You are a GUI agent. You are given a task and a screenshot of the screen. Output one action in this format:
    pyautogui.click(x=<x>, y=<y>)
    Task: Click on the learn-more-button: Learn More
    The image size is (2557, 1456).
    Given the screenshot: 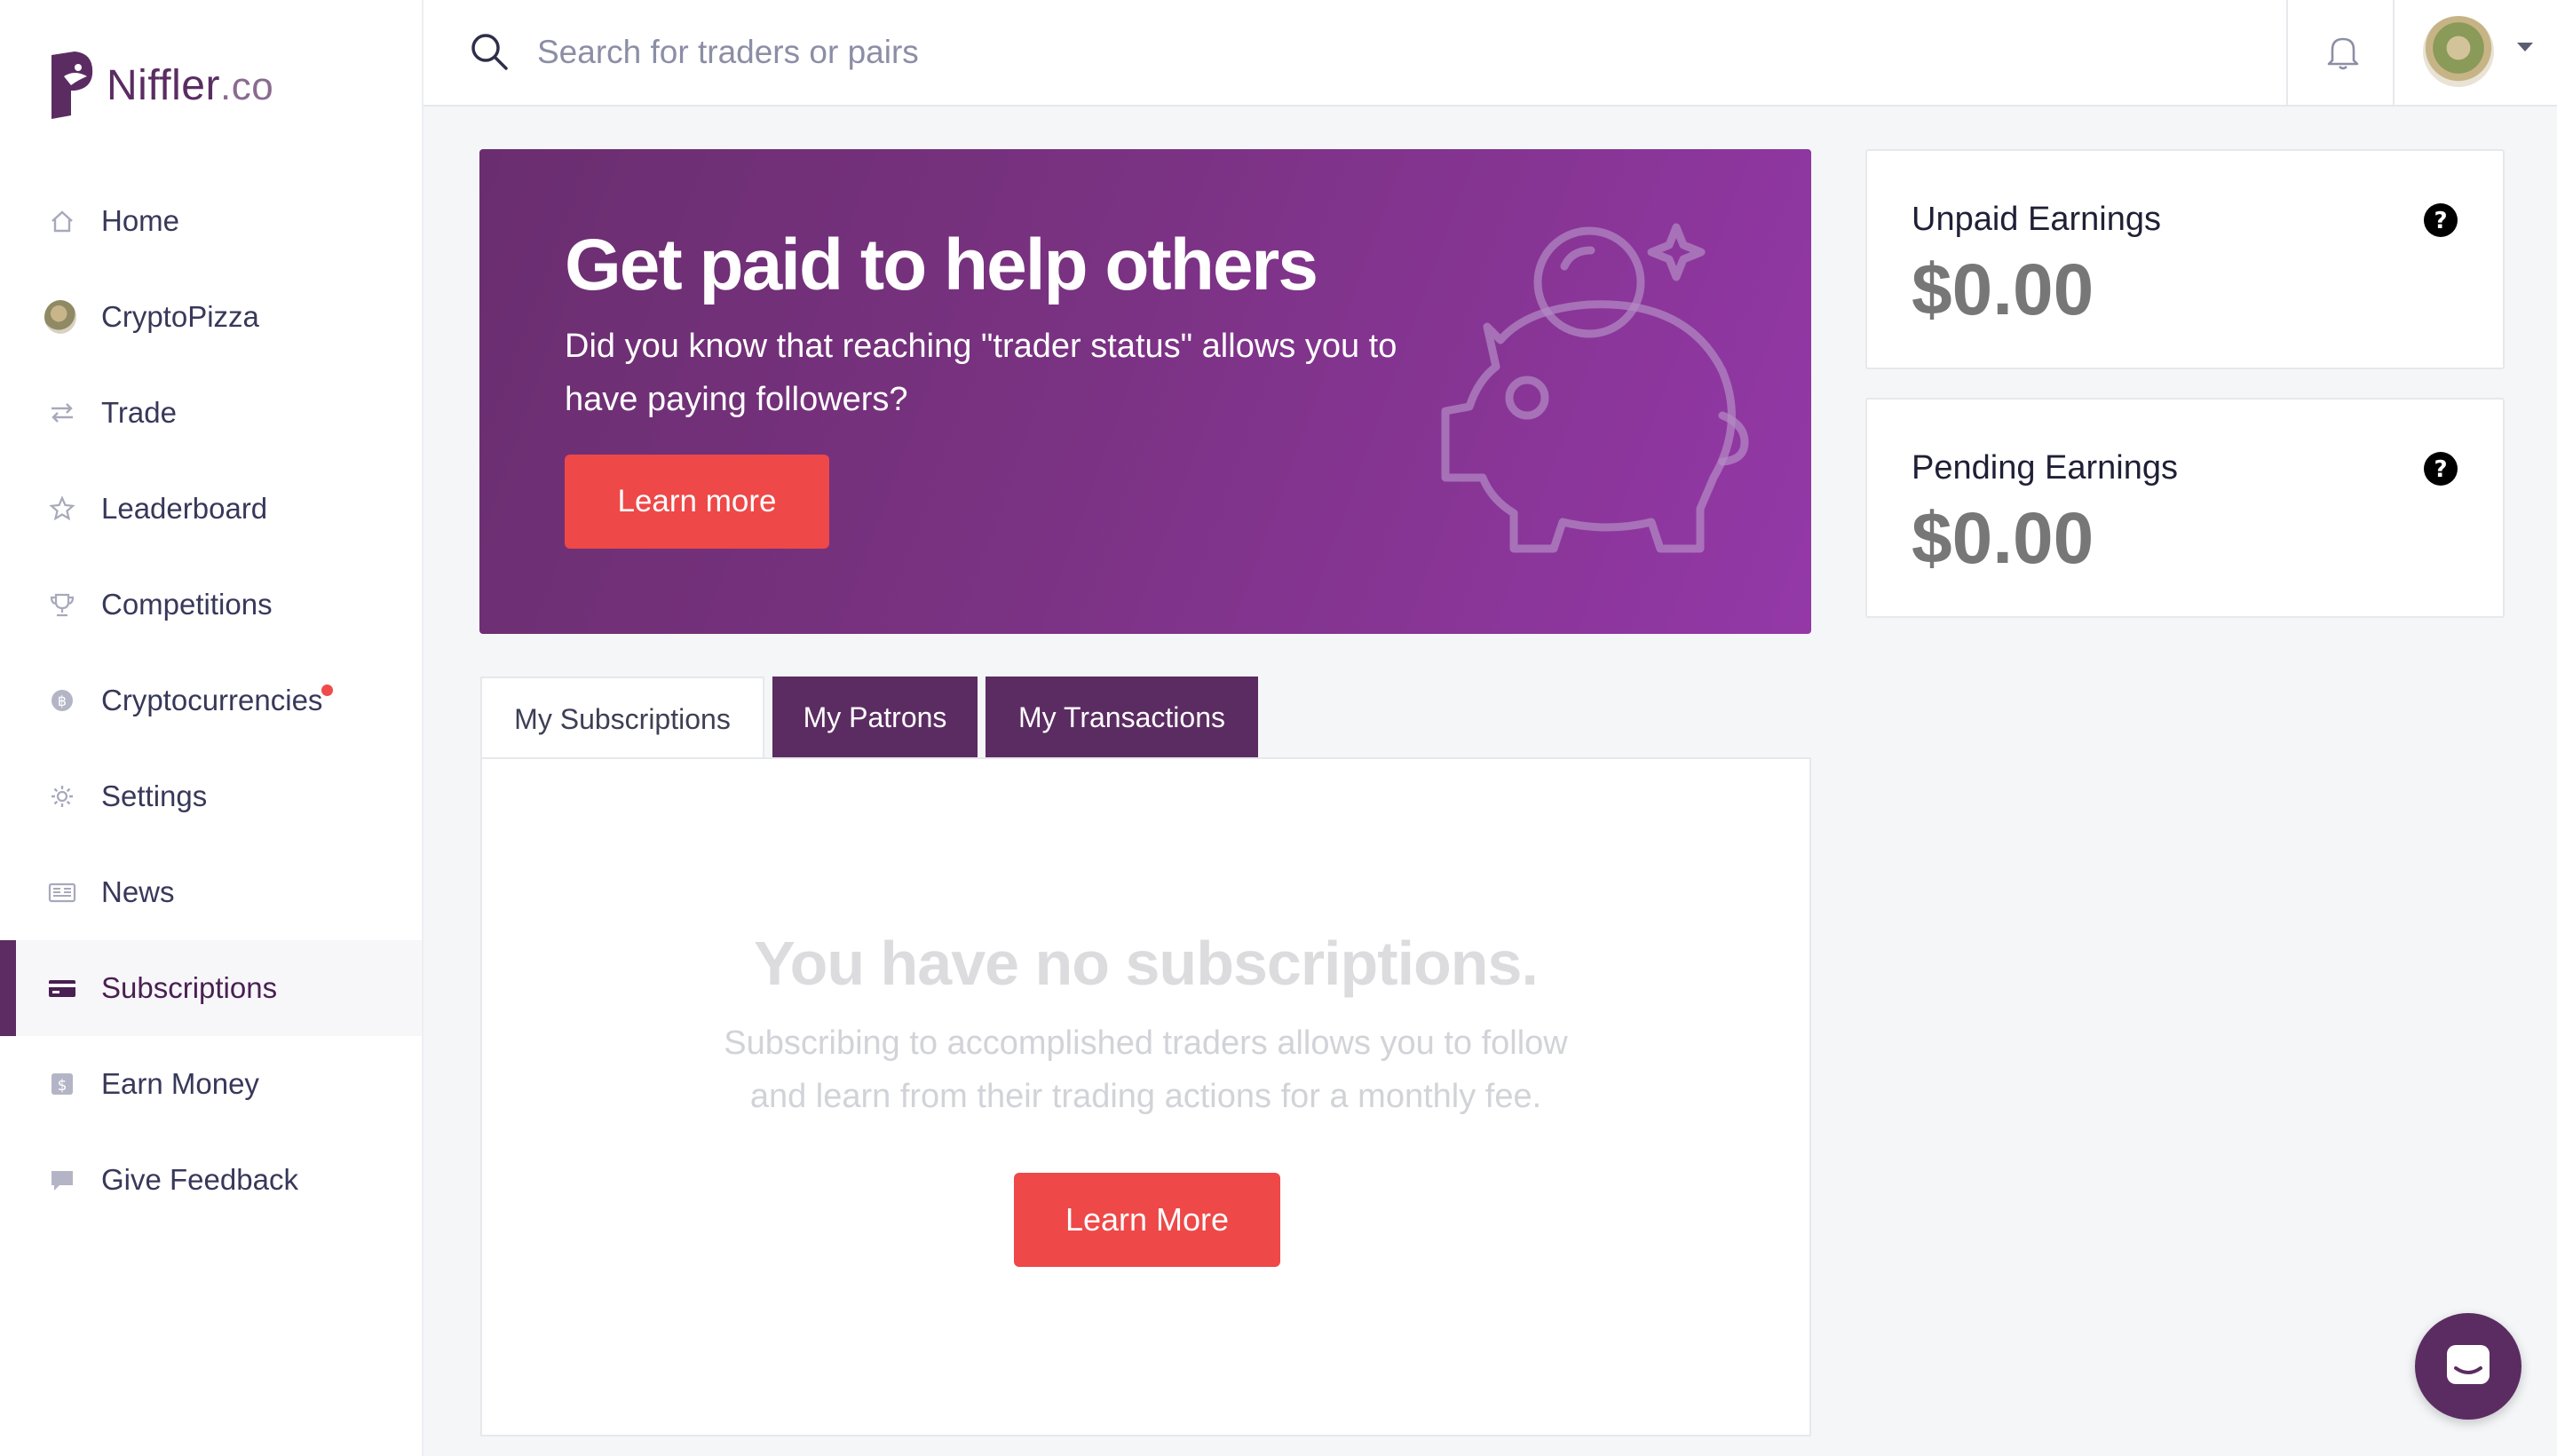 What is the action you would take?
    pyautogui.click(x=1147, y=1220)
    